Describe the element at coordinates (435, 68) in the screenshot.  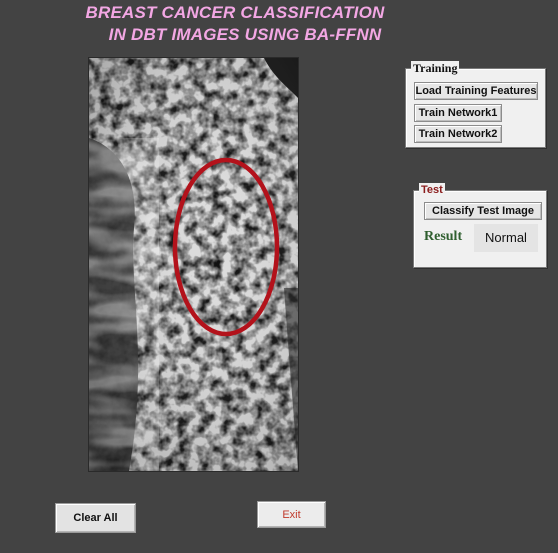
I see `training-legend: Training` at that location.